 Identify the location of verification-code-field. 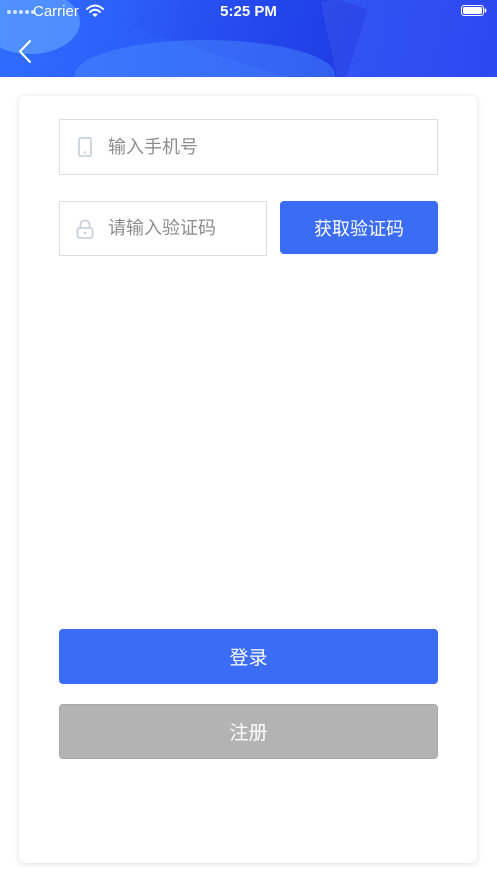
(163, 228).